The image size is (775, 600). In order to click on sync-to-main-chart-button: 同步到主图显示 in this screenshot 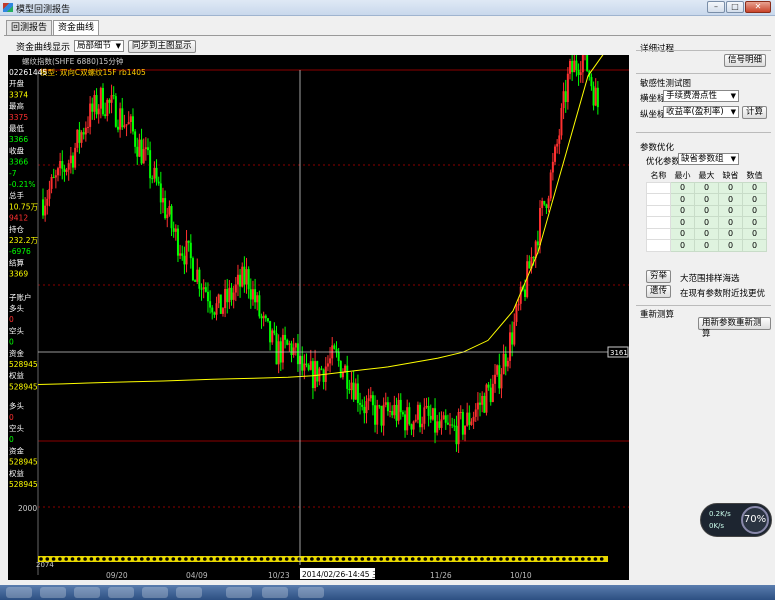, I will do `click(162, 46)`.